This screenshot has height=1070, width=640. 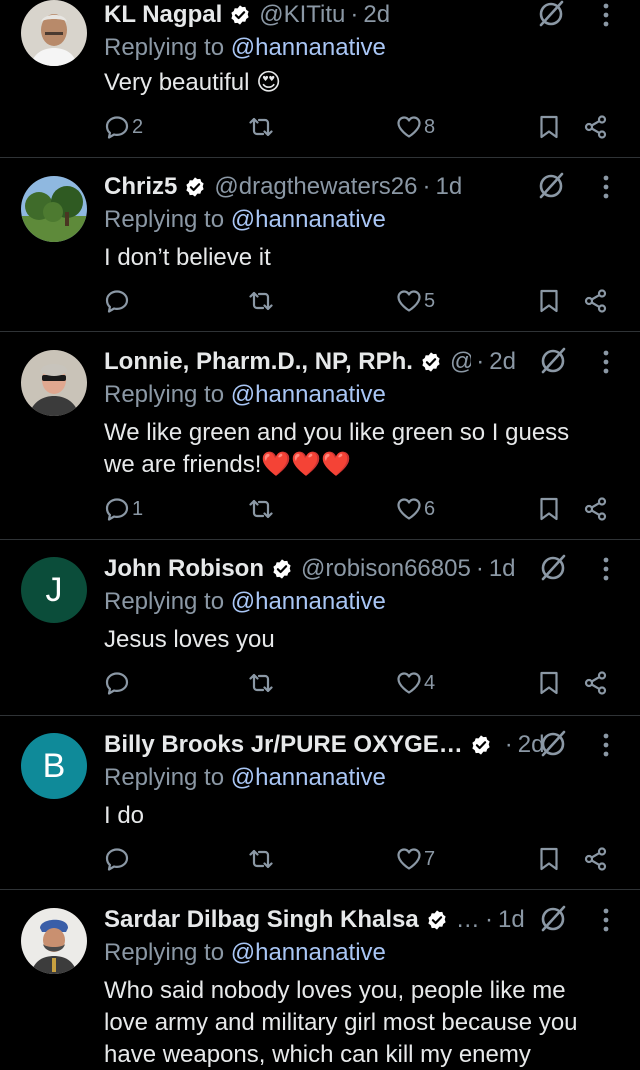 I want to click on author-name: Lonnie, Pharm.D., NP, RPh., so click(x=258, y=362).